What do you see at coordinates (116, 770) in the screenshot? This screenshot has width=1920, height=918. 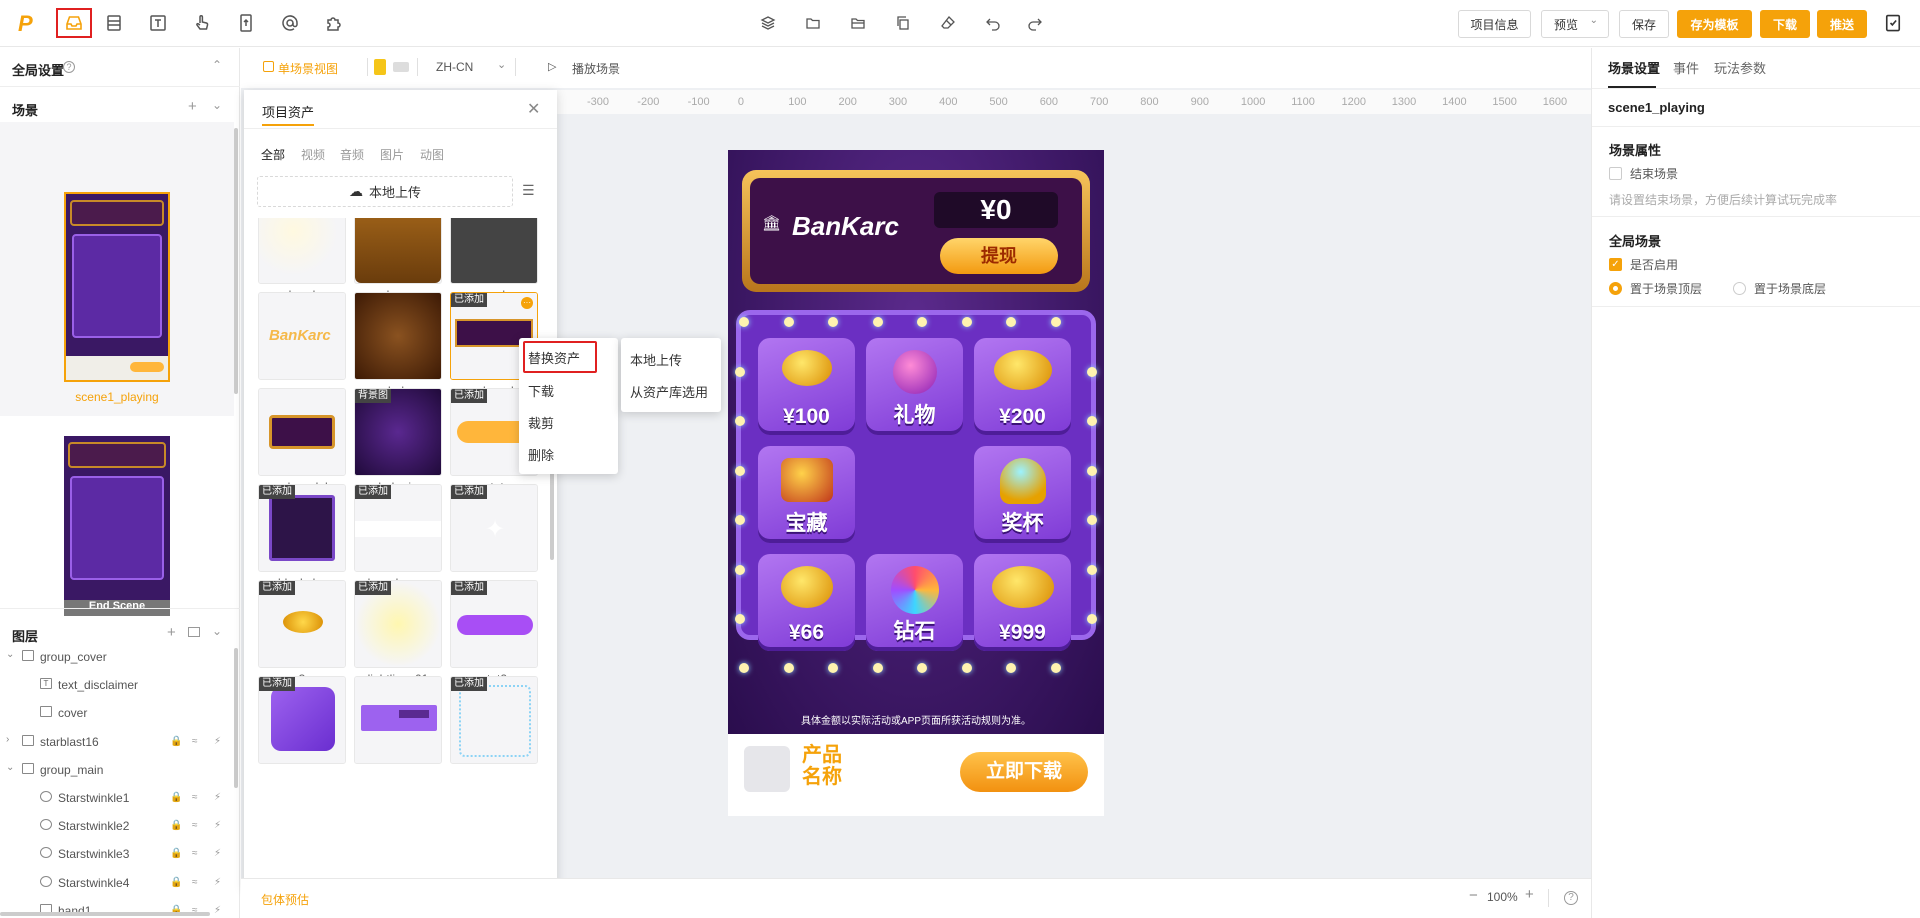 I see `layer-row: ⌄ group_main` at bounding box center [116, 770].